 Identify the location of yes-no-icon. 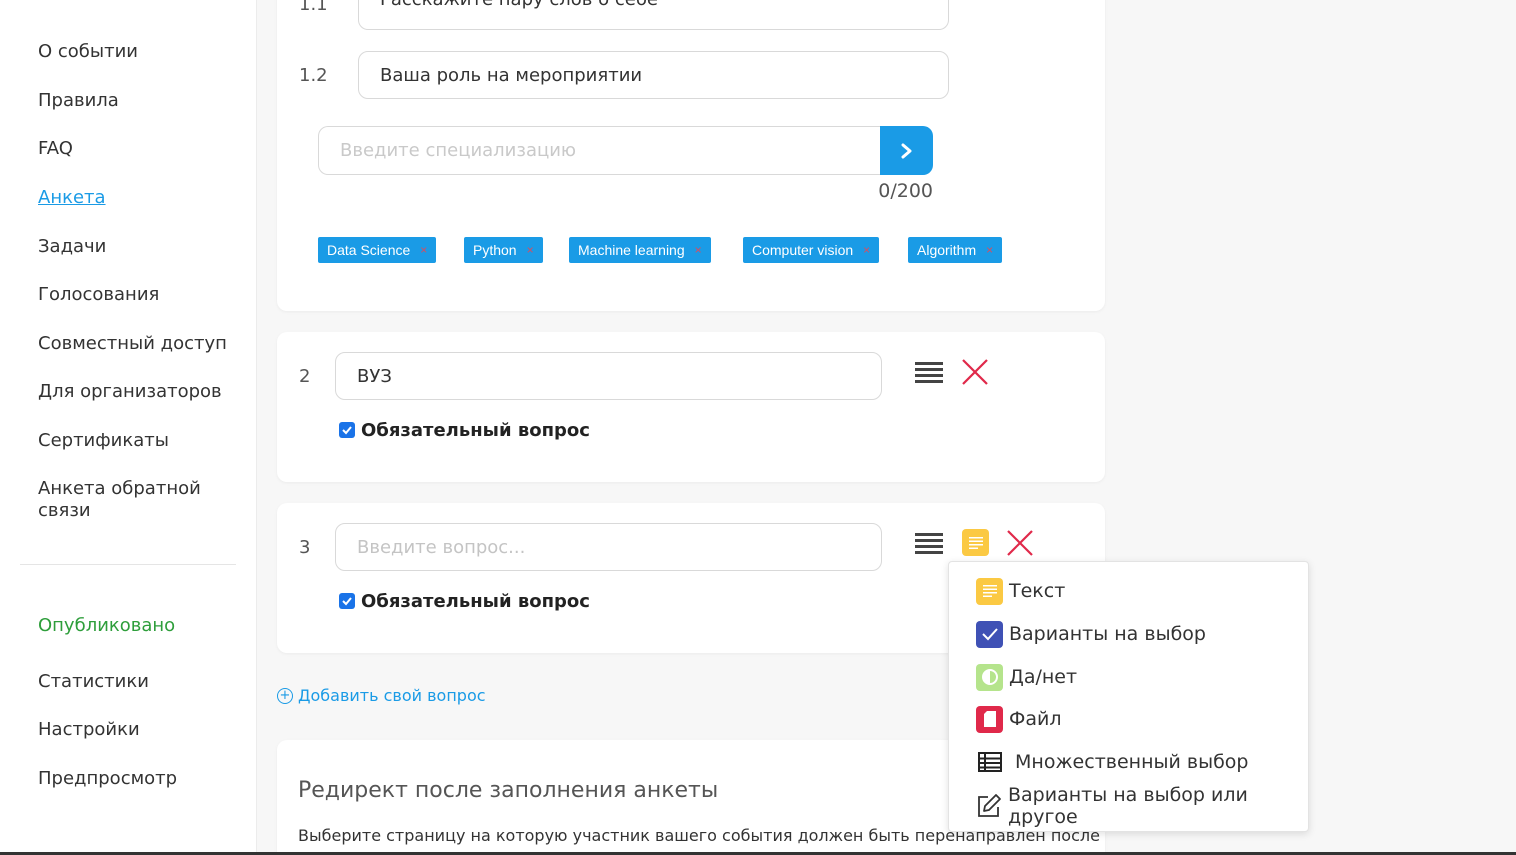
(989, 677).